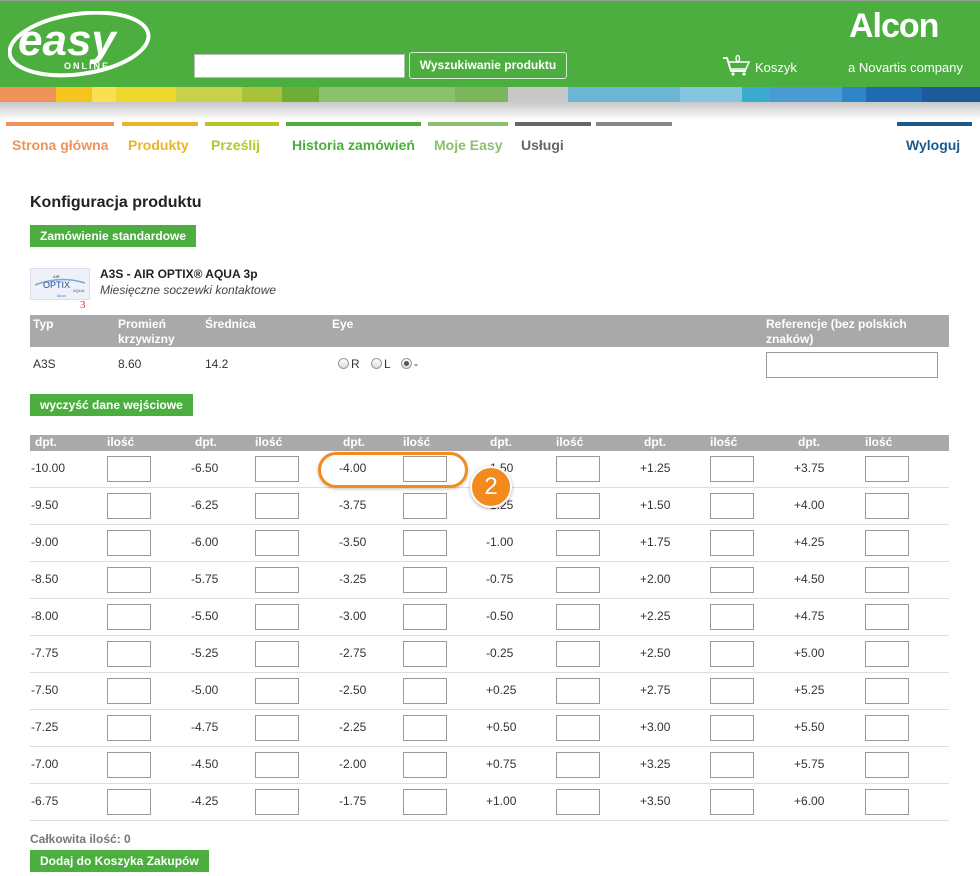 The width and height of the screenshot is (980, 876). Describe the element at coordinates (116, 202) in the screenshot. I see `page-title: Konfiguracja produktu` at that location.